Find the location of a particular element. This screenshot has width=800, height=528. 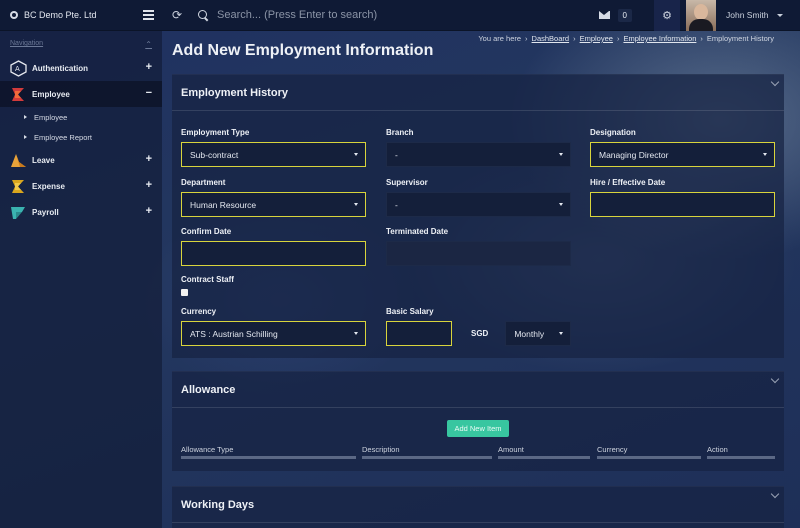

sidebar-item-label: Payroll is located at coordinates (45, 212).